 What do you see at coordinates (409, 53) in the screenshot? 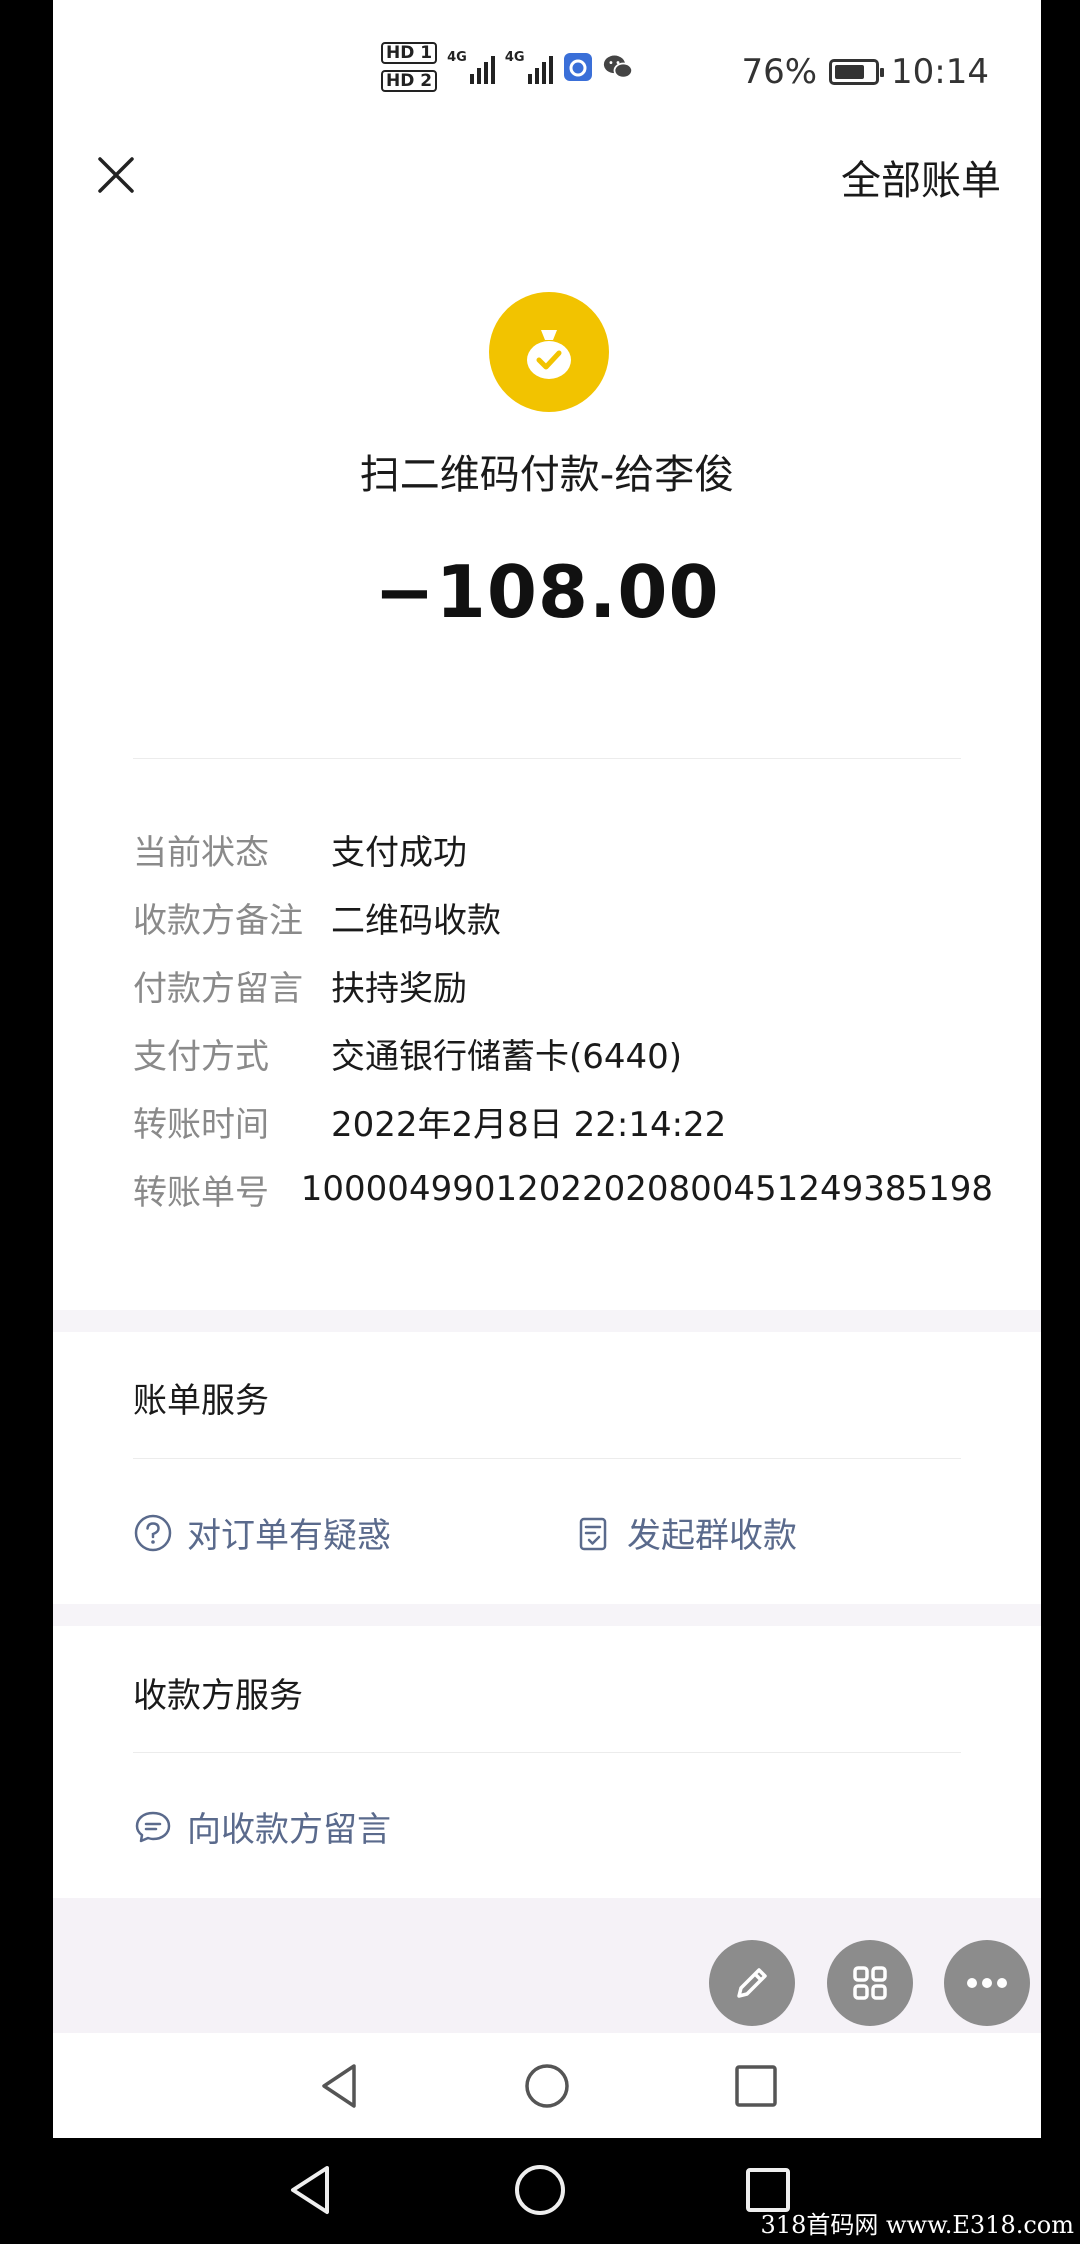
I see `hd1-badge: HD 1` at bounding box center [409, 53].